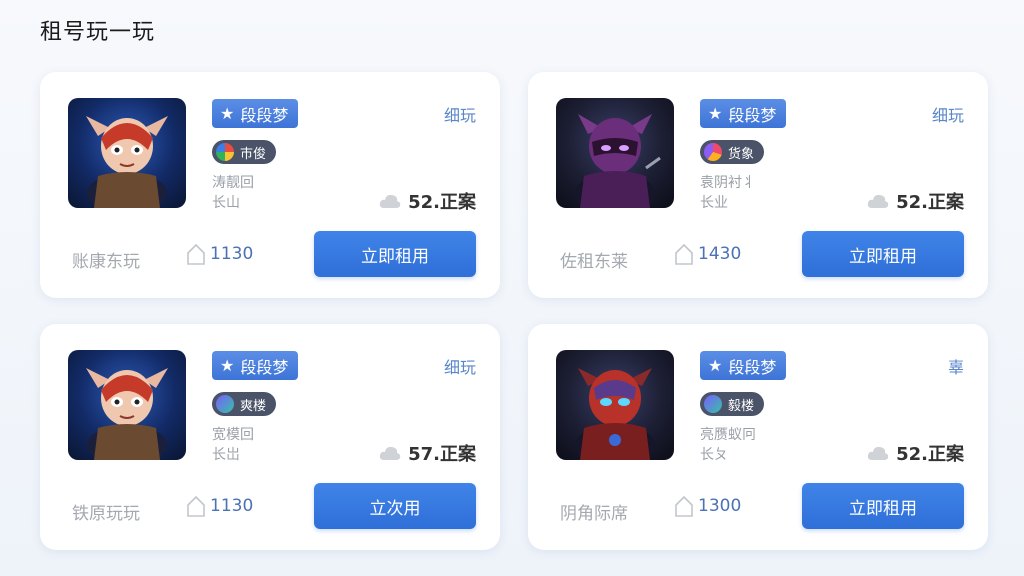 The height and width of the screenshot is (576, 1024). I want to click on page-title: 租号玩一玩, so click(98, 32).